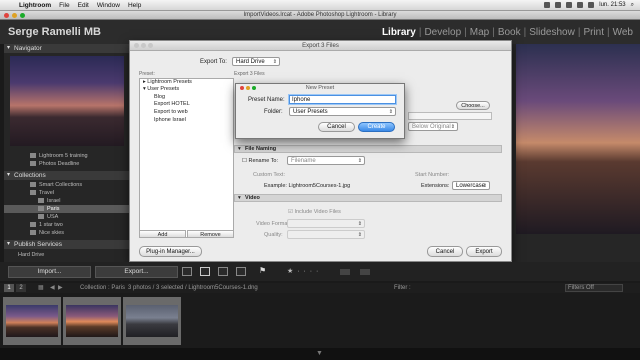  I want to click on folder-label: Folder:, so click(273, 112).